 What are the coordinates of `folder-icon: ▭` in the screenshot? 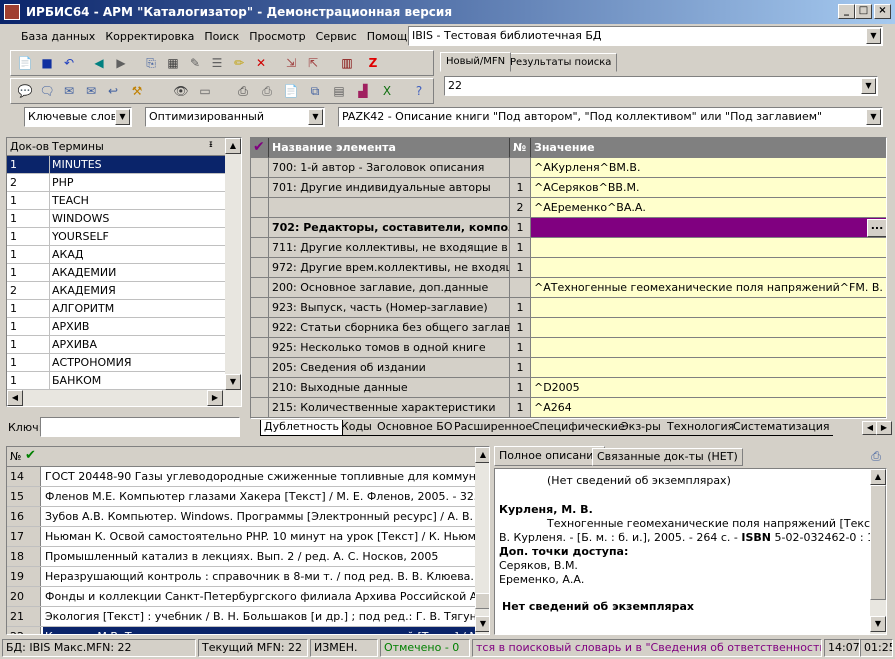 It's located at (205, 91).